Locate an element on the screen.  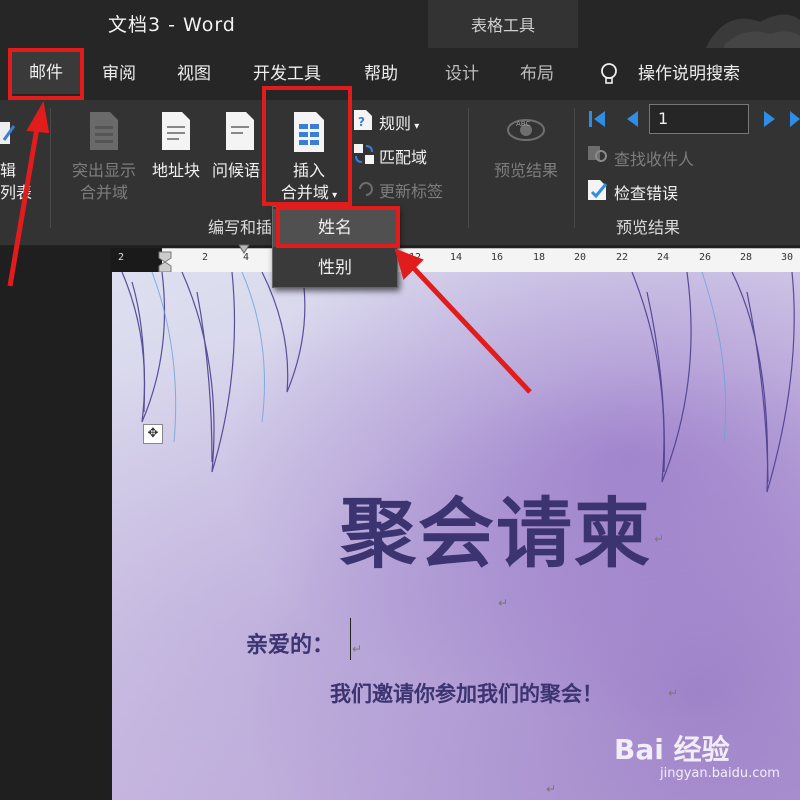
highlight-box-insert-field is located at coordinates (307, 146).